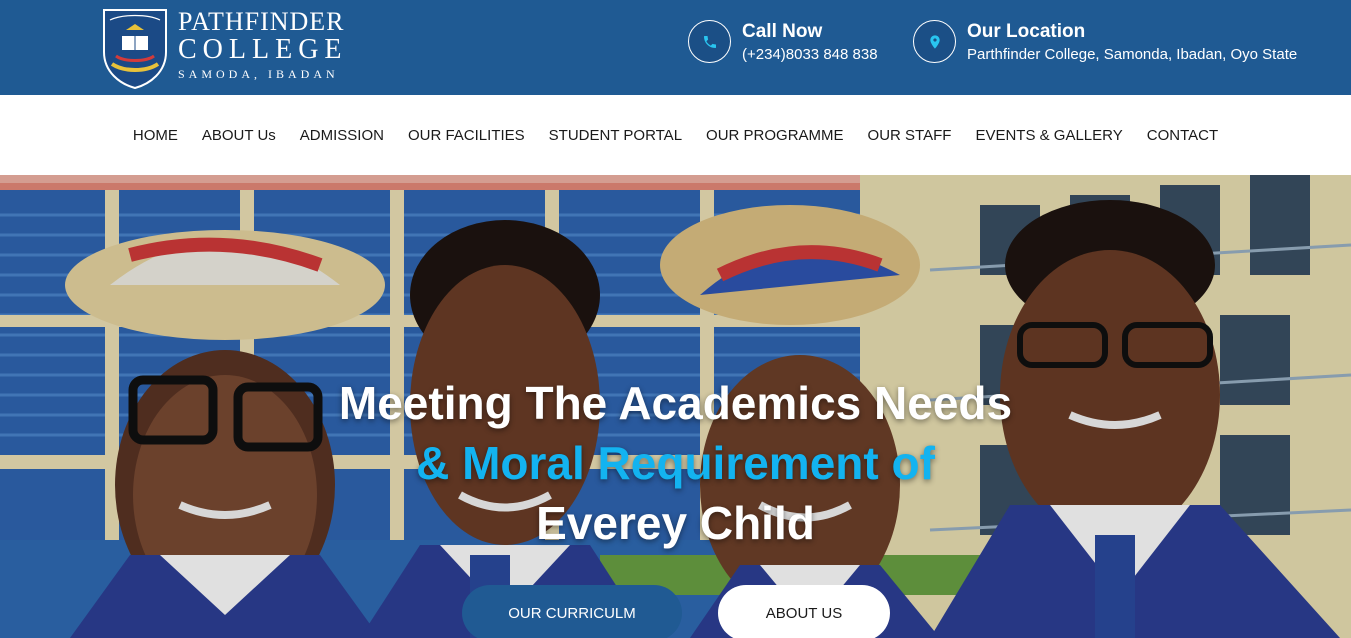 The image size is (1351, 638). Describe the element at coordinates (675, 523) in the screenshot. I see `hero-heading-line3: Everey Child` at that location.